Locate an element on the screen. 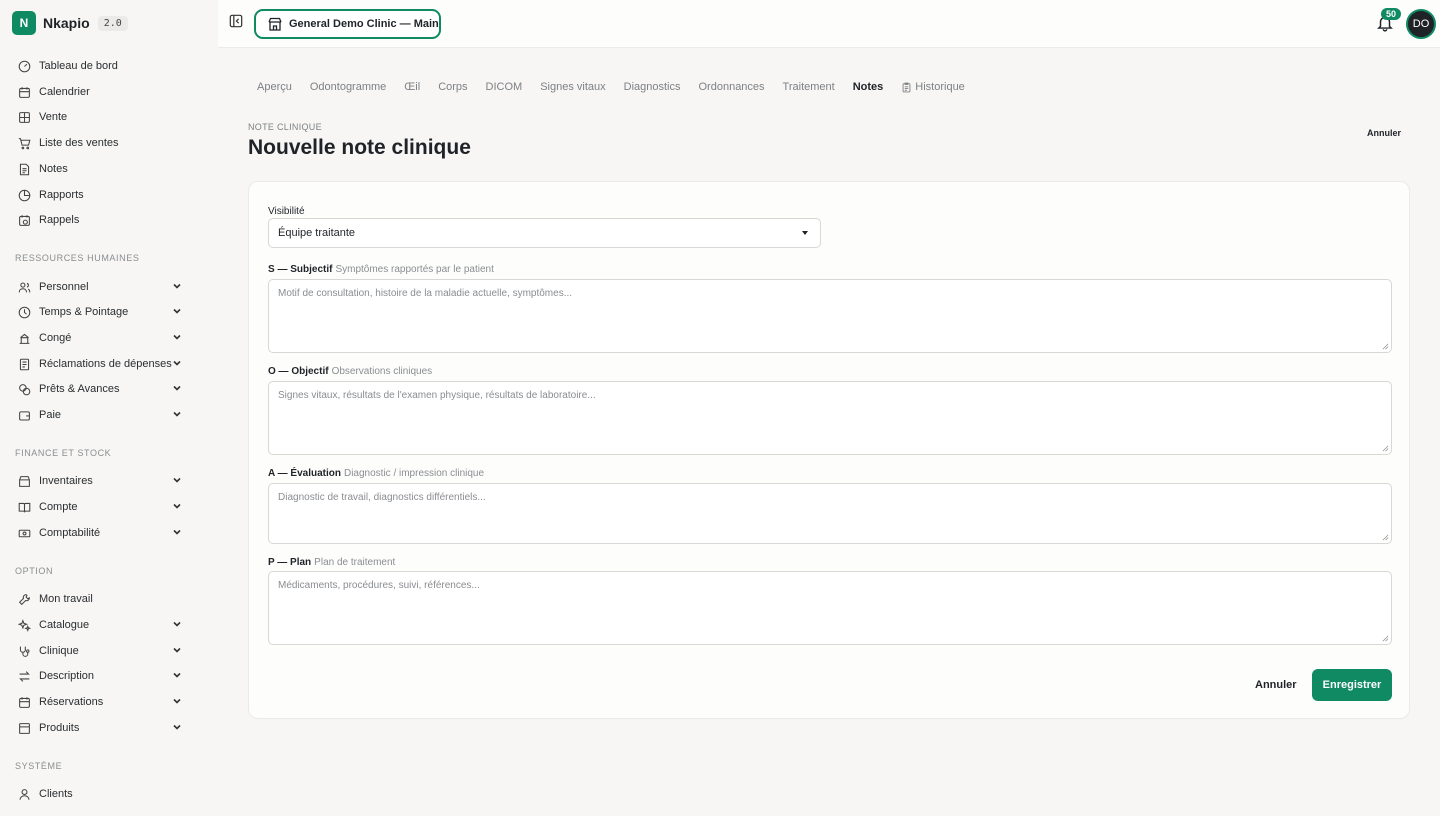  wallet-icon is located at coordinates (24, 415).